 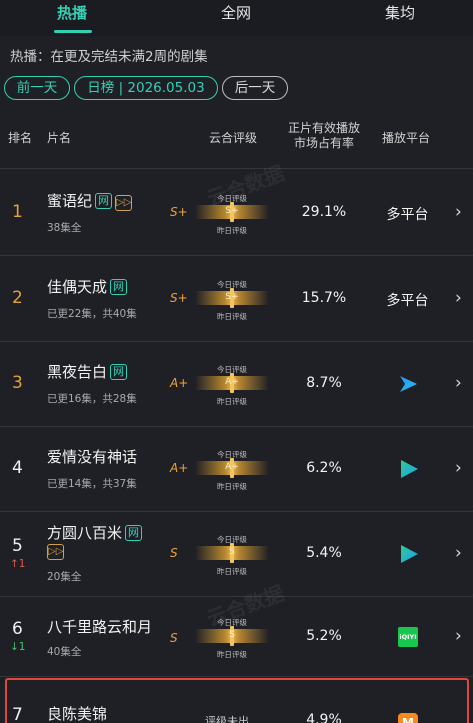 I want to click on drama-title-text: 爱情没有神话, so click(x=92, y=457).